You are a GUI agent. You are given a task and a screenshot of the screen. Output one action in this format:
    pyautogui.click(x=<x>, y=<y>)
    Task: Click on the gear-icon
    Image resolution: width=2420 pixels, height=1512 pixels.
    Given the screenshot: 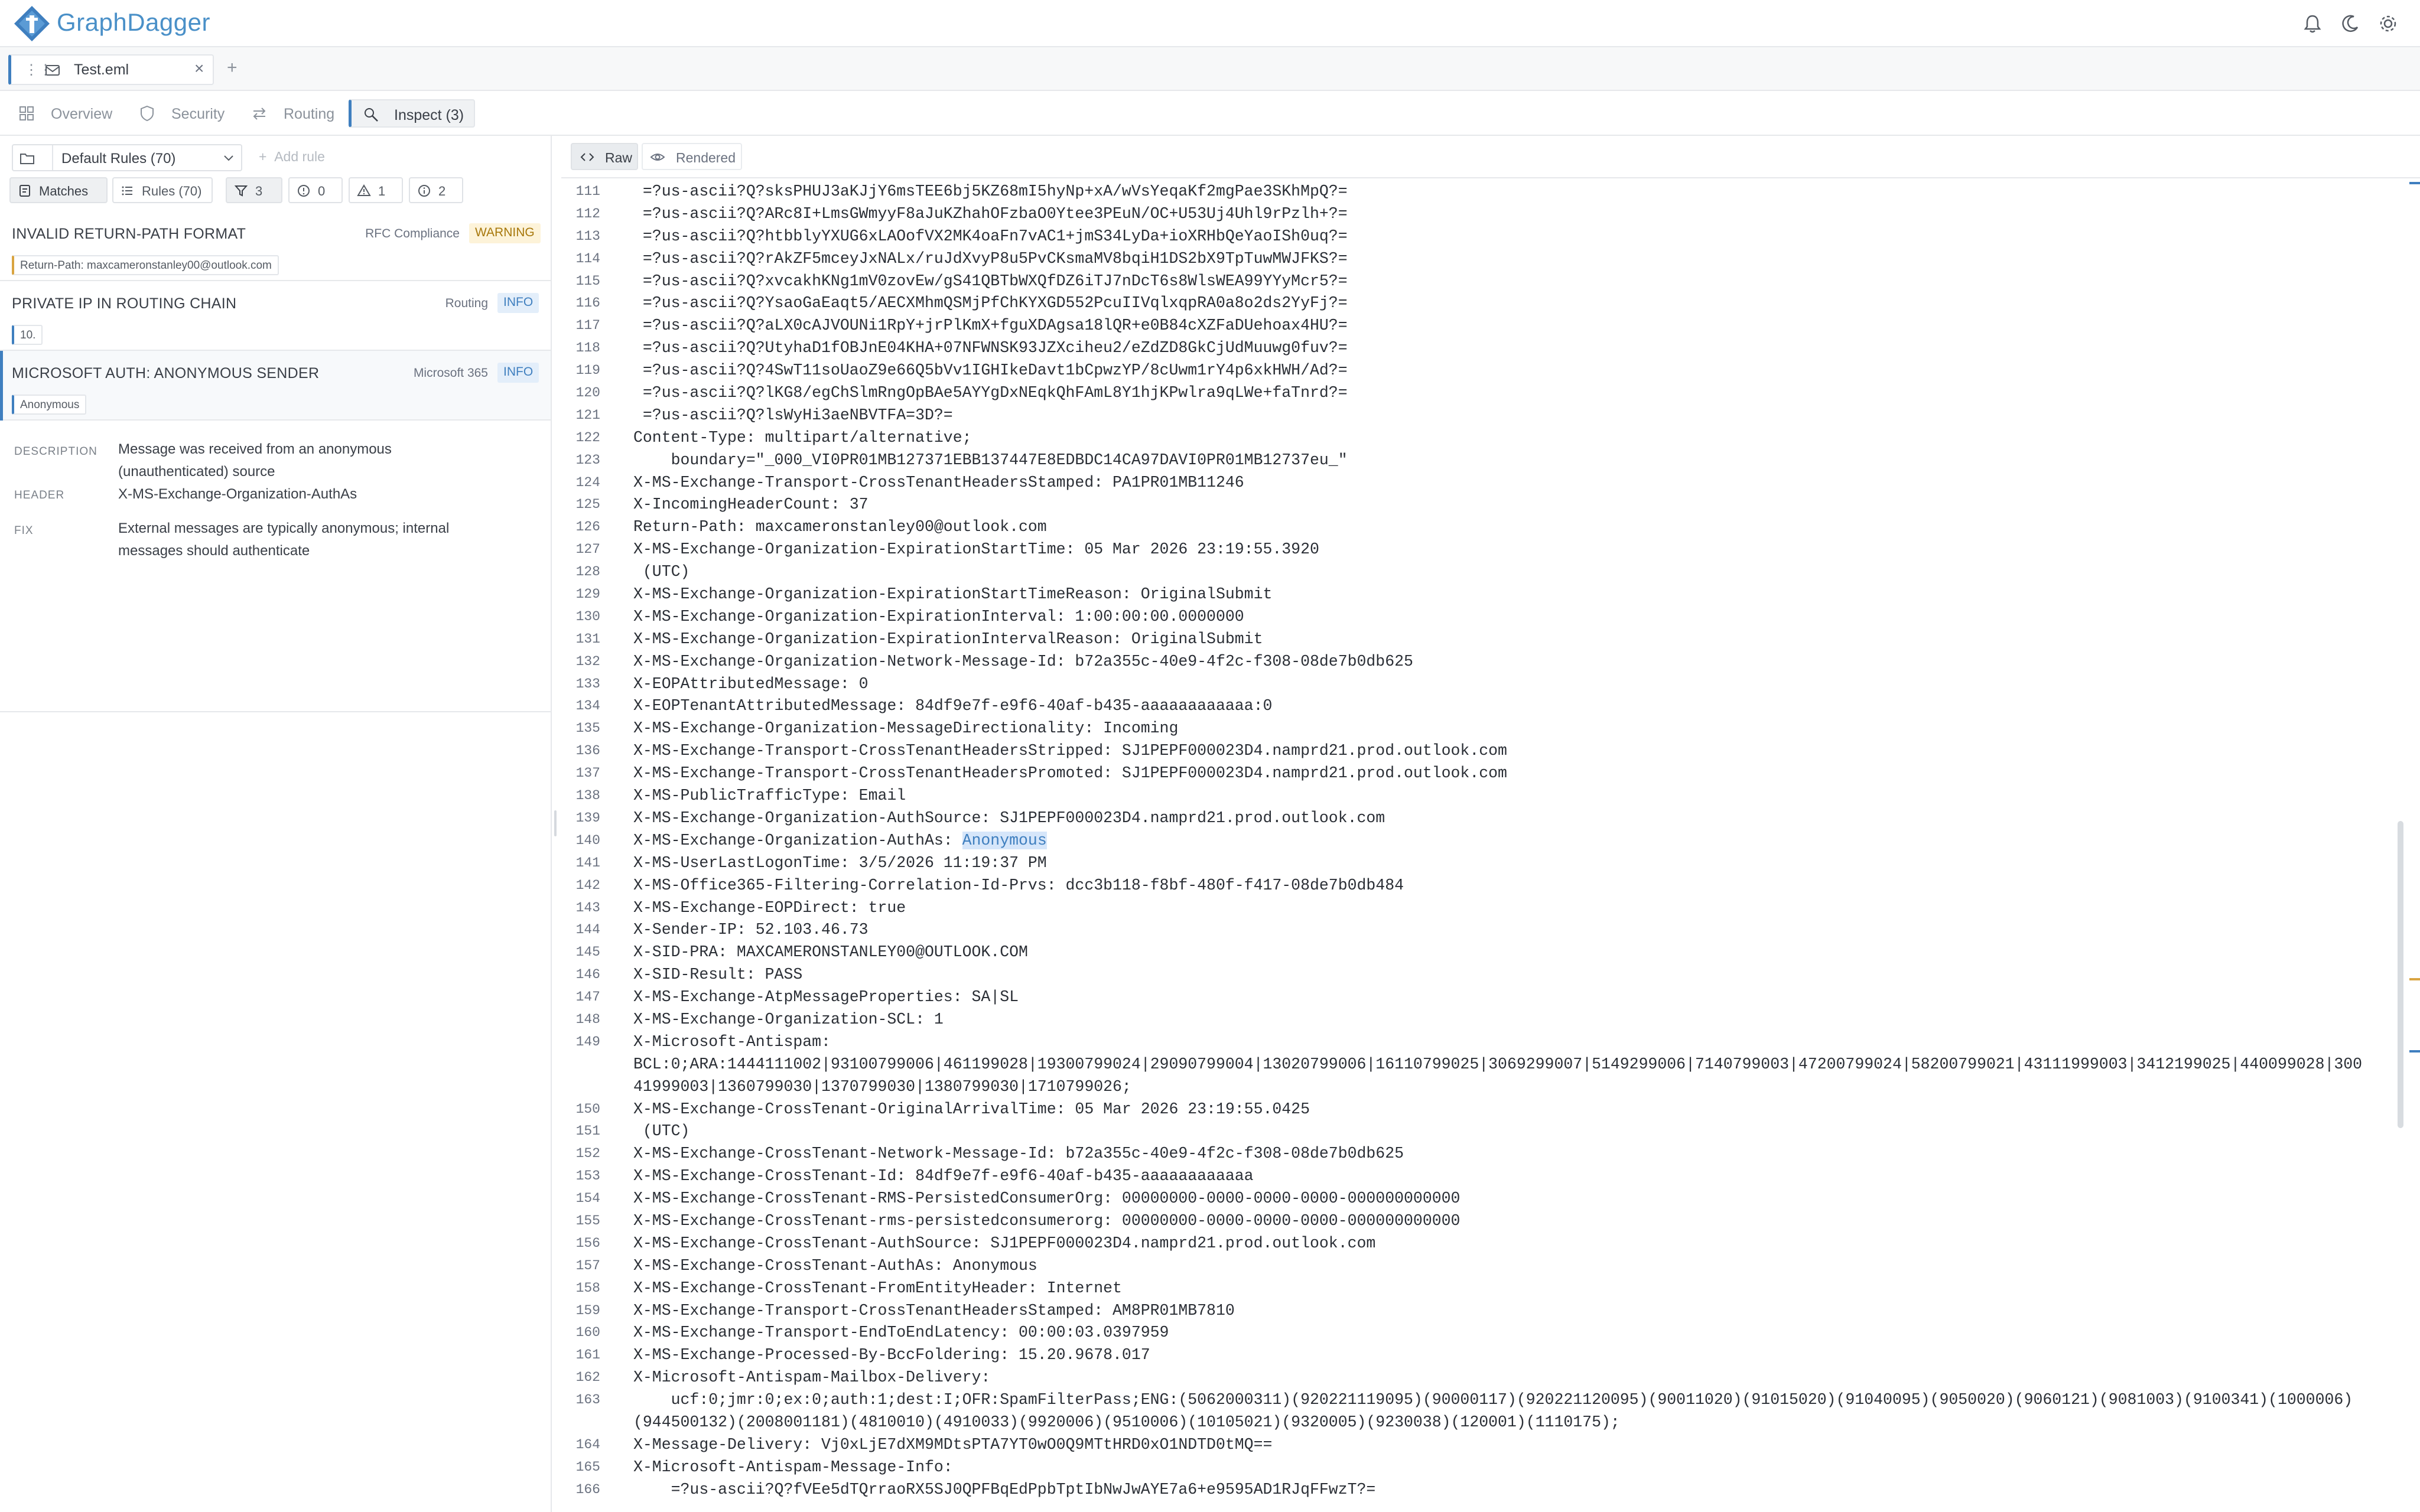 What is the action you would take?
    pyautogui.click(x=2388, y=23)
    